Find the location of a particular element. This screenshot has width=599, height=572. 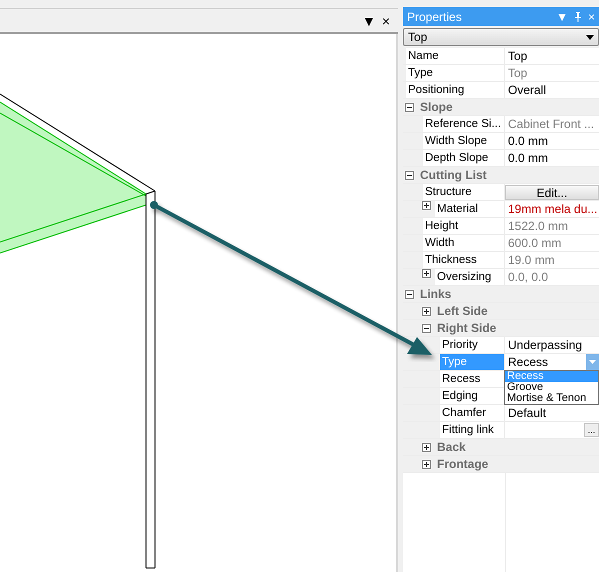

group-header: Right Side is located at coordinates (501, 328).